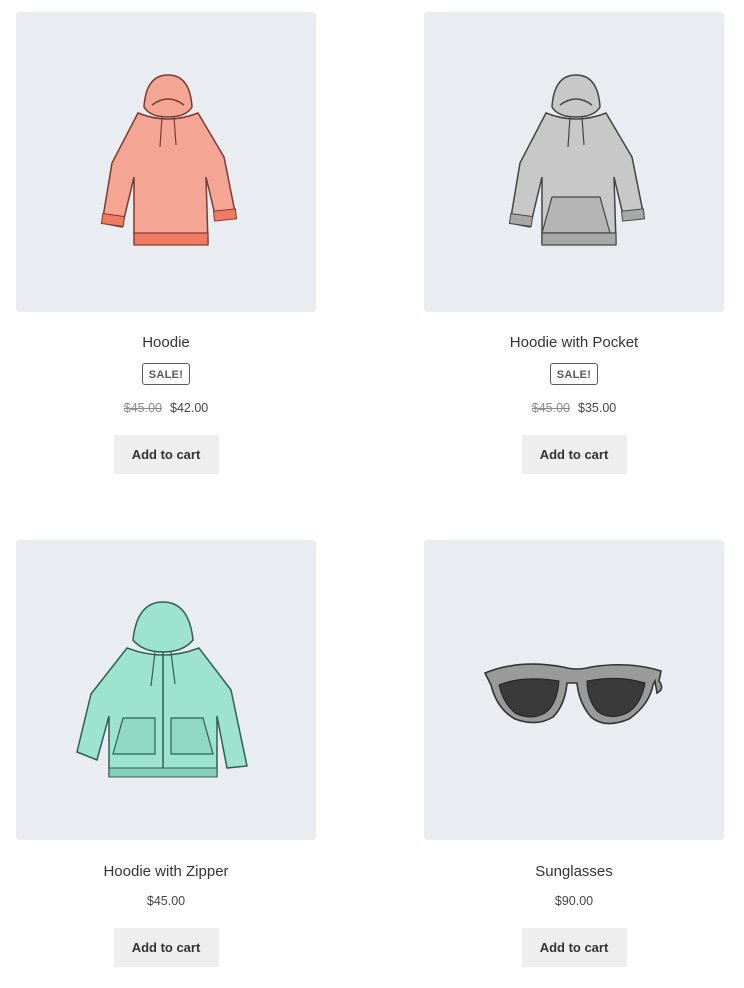 The width and height of the screenshot is (744, 988). I want to click on product-title: Hoodie, so click(166, 343).